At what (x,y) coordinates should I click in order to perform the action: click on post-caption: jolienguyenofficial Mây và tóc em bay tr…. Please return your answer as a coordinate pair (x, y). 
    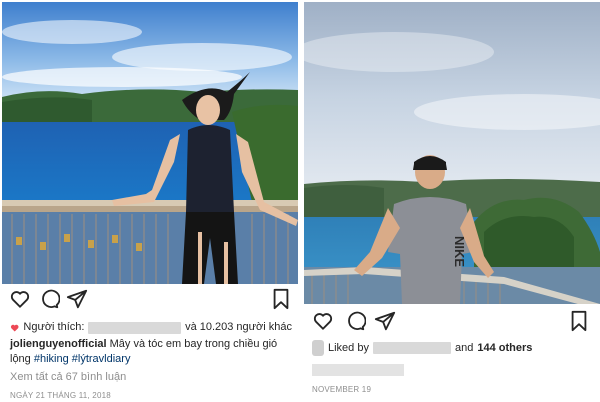
    Looking at the image, I should click on (151, 352).